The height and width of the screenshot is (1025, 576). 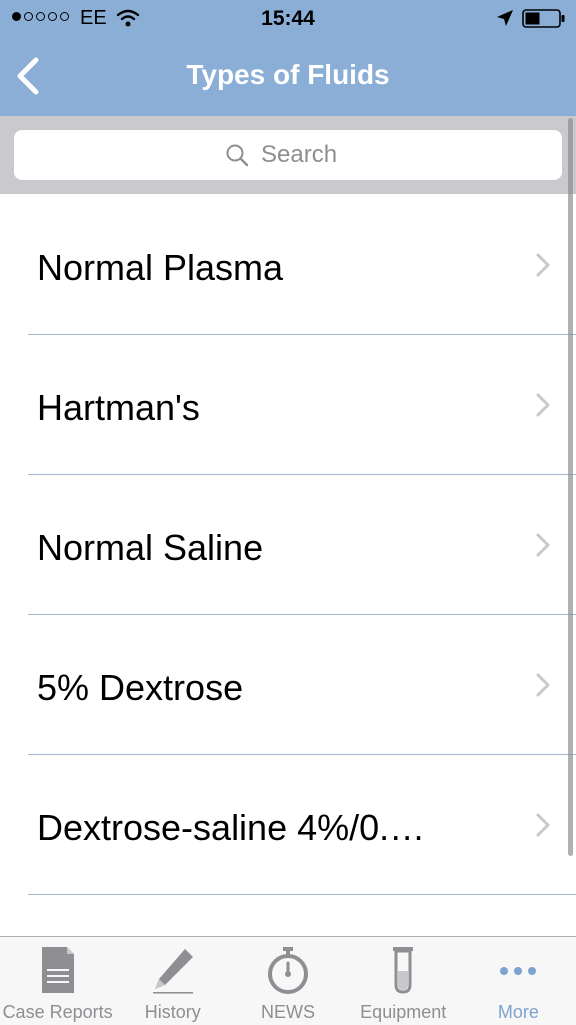 I want to click on tab-label: History, so click(x=172, y=1012).